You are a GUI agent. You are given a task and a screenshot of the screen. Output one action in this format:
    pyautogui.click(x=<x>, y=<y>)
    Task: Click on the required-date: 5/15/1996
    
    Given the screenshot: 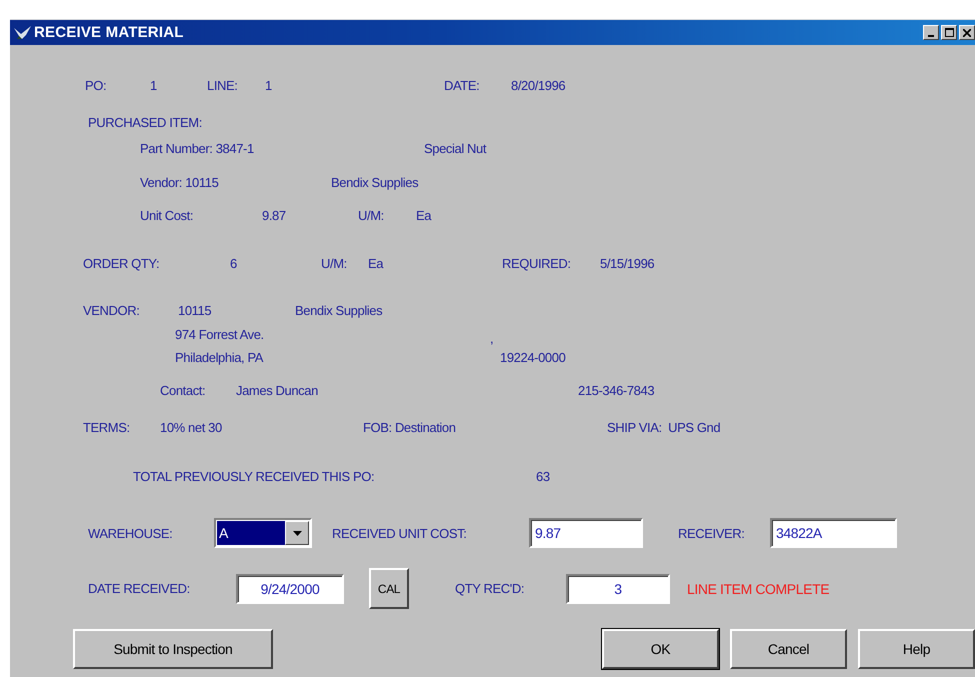 What is the action you would take?
    pyautogui.click(x=627, y=264)
    